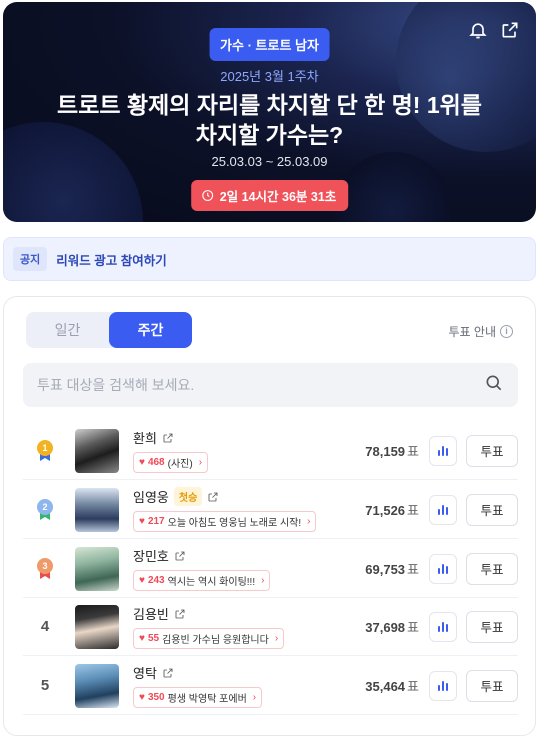  Describe the element at coordinates (156, 580) in the screenshot. I see `cheer-count: 243` at that location.